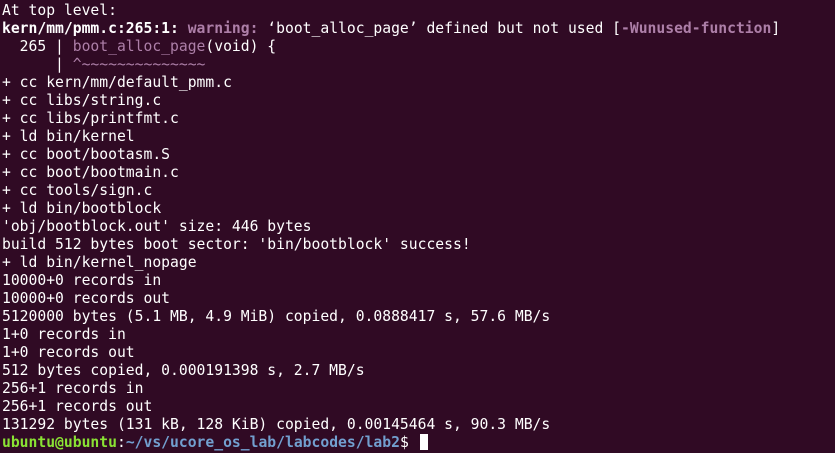 Image resolution: width=835 pixels, height=453 pixels. Describe the element at coordinates (139, 64) in the screenshot. I see `caret-marker: ^~~~~~~~~~~~~~~` at that location.